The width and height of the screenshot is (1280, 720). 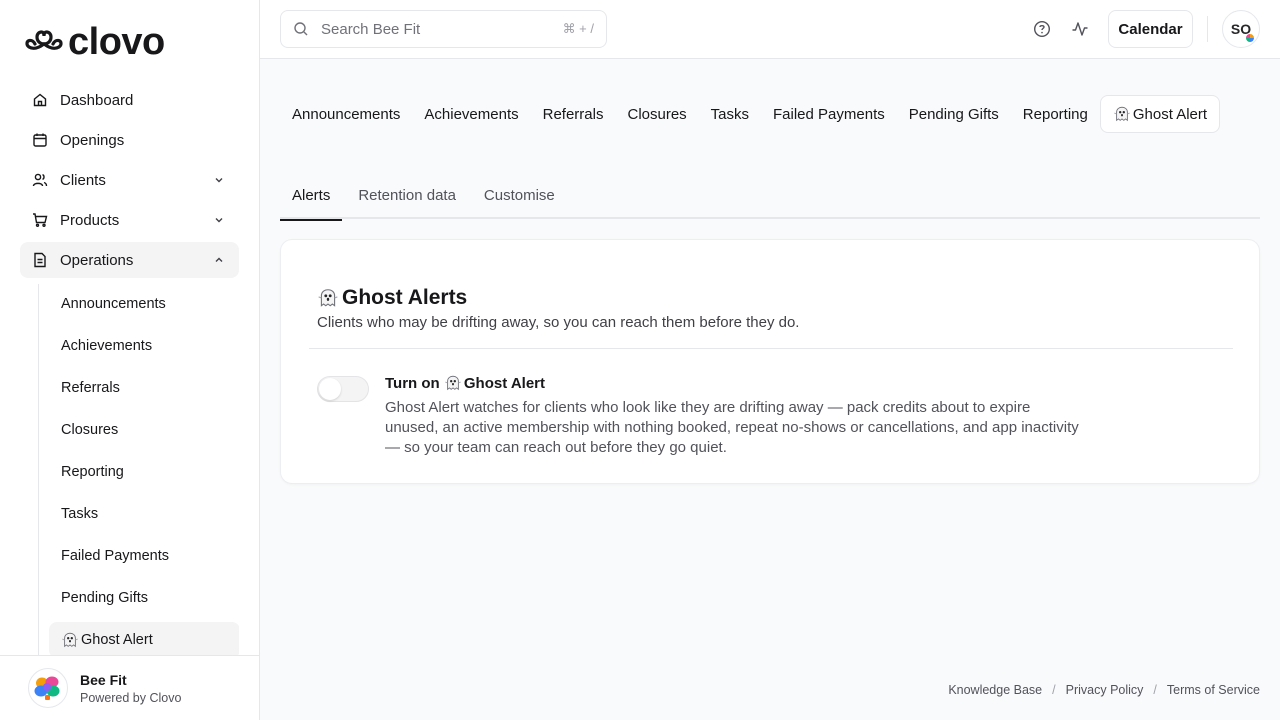 What do you see at coordinates (129, 140) in the screenshot?
I see `sidebar-item-openings: Openings` at bounding box center [129, 140].